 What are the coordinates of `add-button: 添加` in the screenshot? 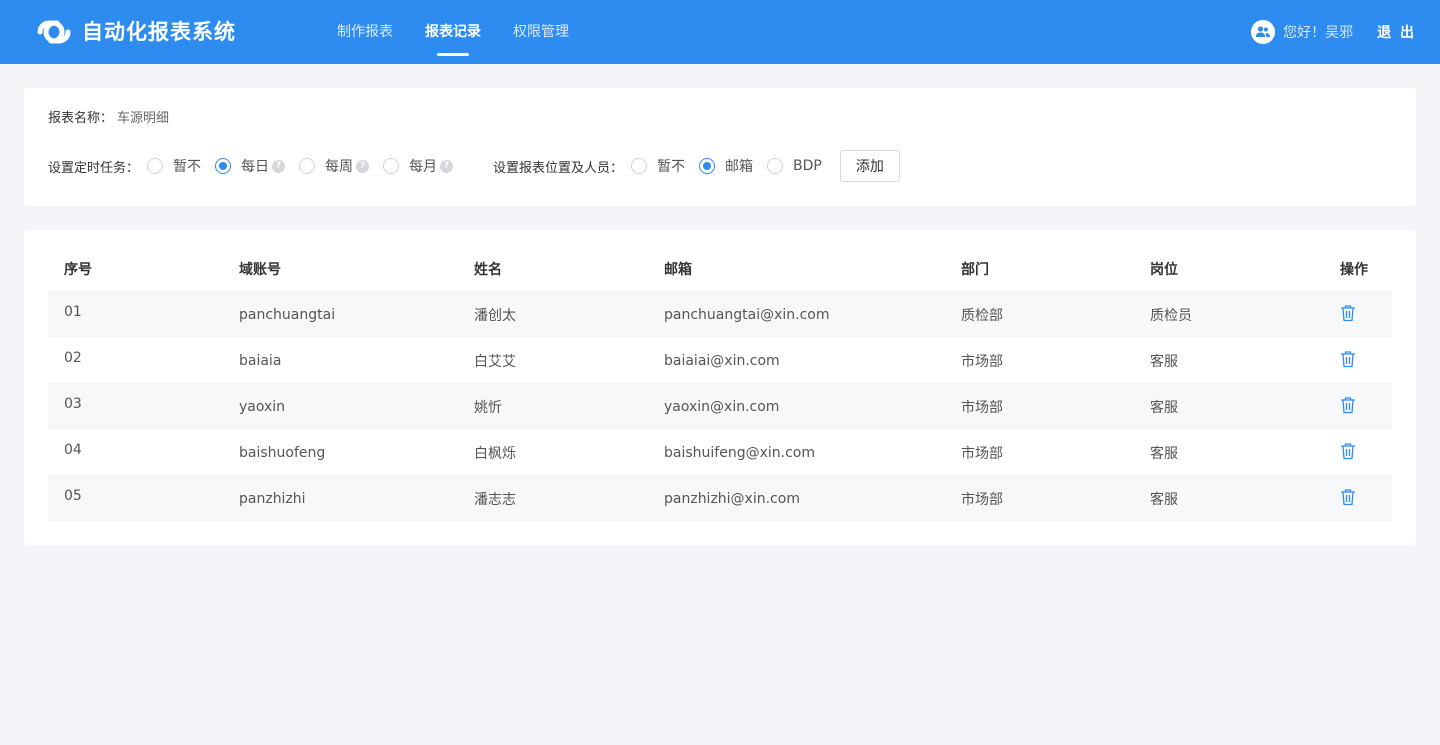 It's located at (869, 166).